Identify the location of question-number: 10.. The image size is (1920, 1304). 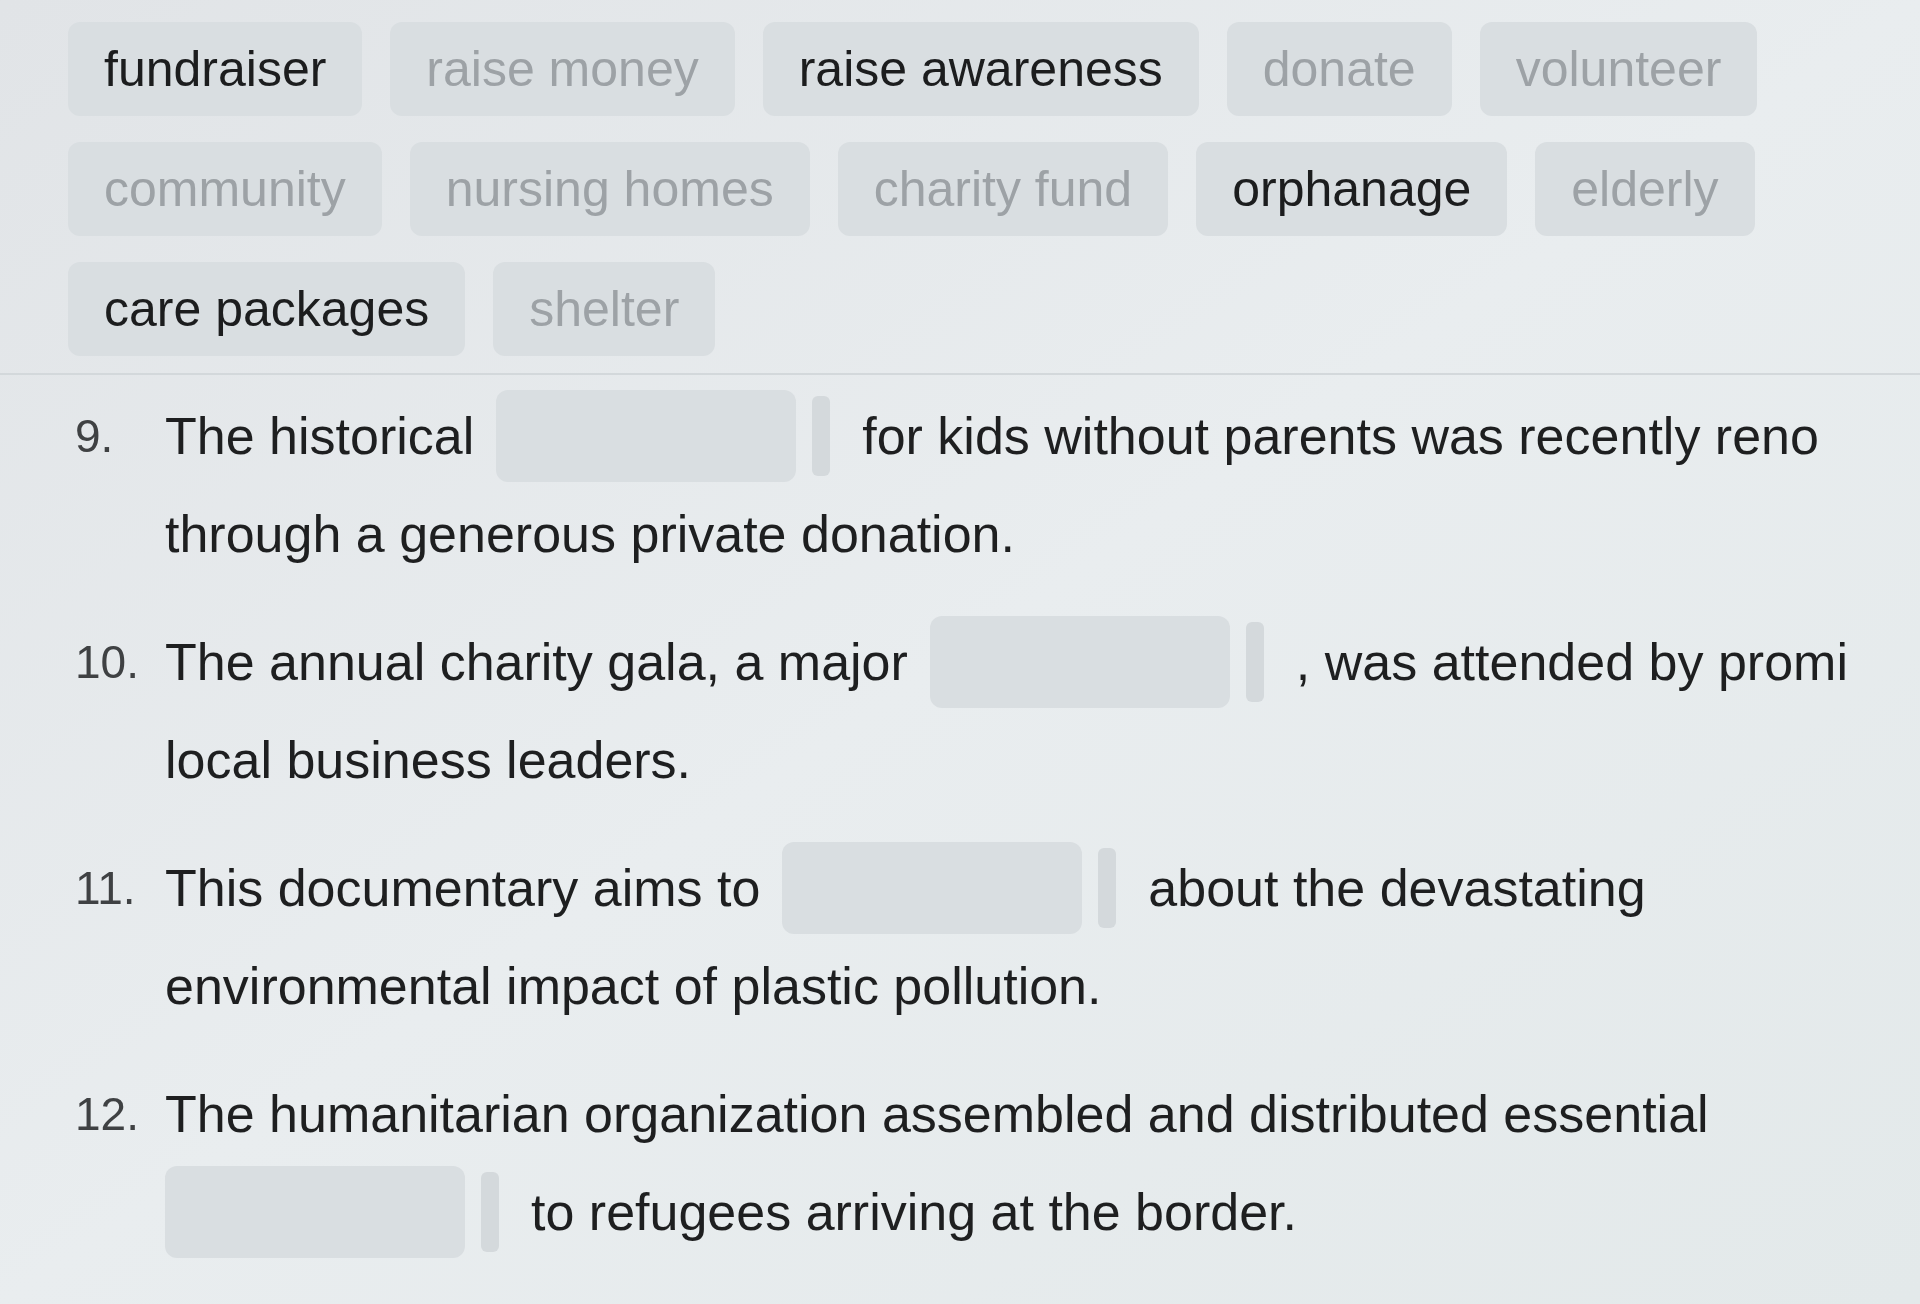
(107, 662).